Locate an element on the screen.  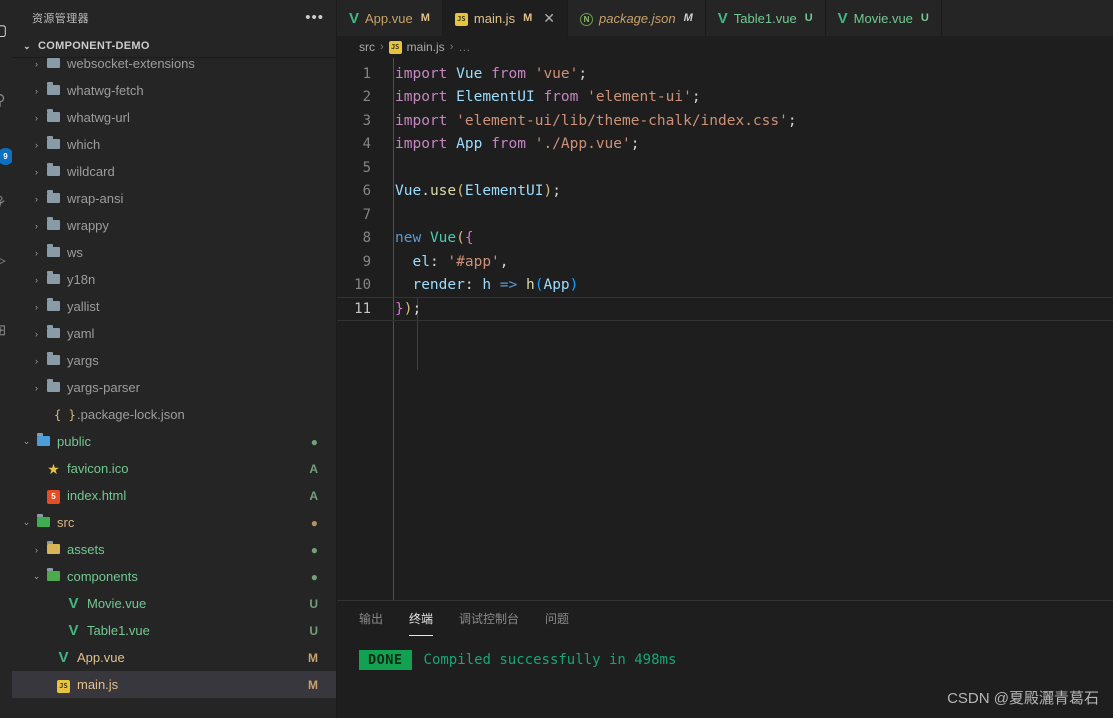
tree-item-wrappy: › wrappy is located at coordinates (174, 225).